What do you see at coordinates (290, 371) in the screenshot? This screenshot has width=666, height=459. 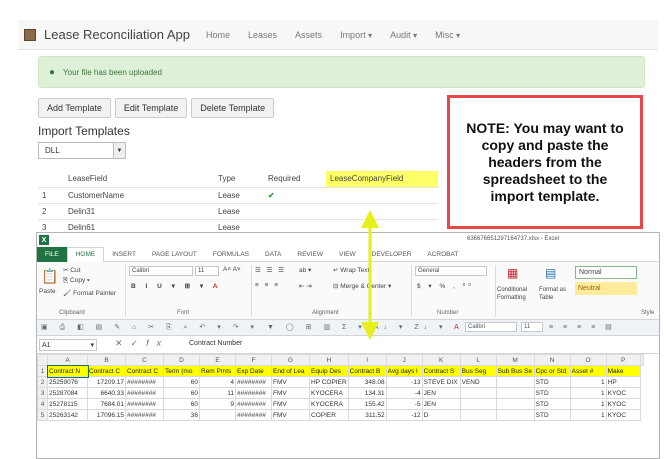 I see `header-cell: End of Lea` at bounding box center [290, 371].